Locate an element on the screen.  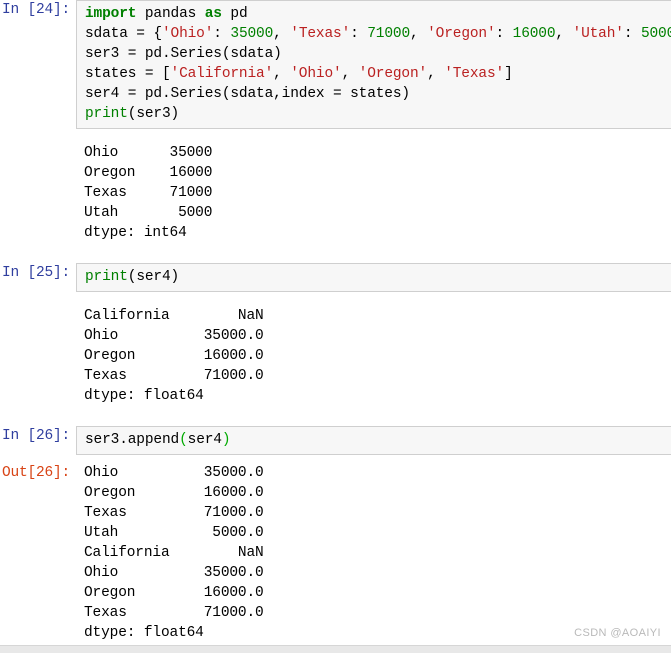
in-prompt-26: In [26]: is located at coordinates (35, 436).